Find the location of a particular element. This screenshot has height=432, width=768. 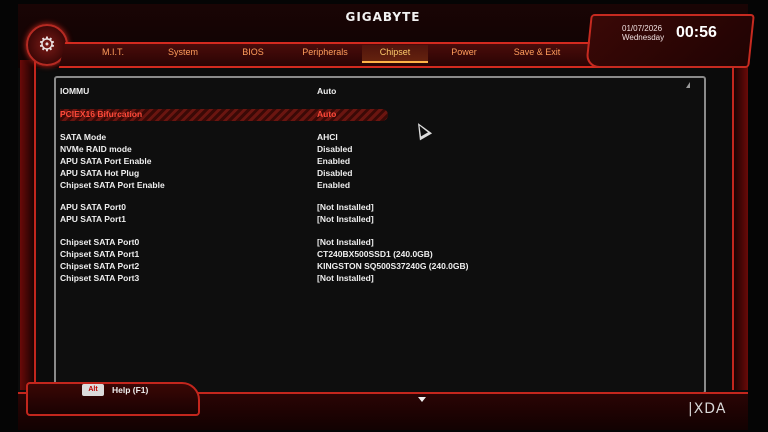

setting-row-chipset-sata-port3: Chipset SATA Port3 [Not Installed] is located at coordinates (370, 278).